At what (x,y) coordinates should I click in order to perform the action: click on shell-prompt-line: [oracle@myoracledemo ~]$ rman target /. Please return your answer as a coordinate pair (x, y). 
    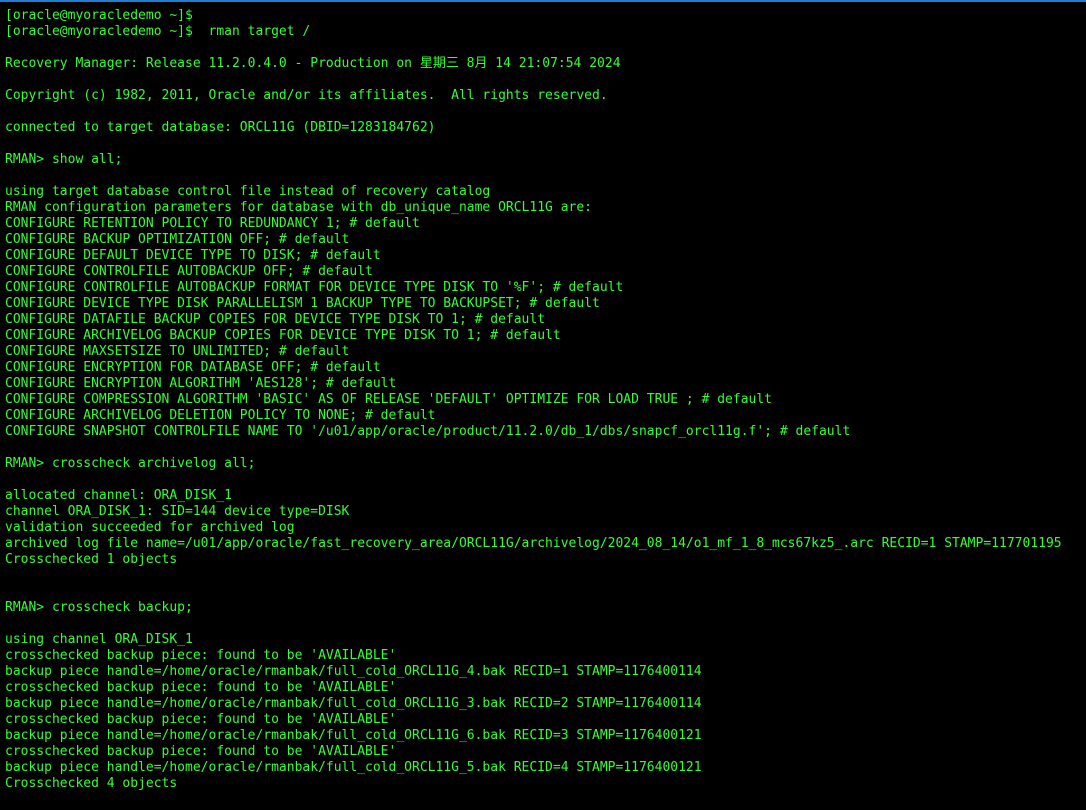
    Looking at the image, I should click on (158, 31).